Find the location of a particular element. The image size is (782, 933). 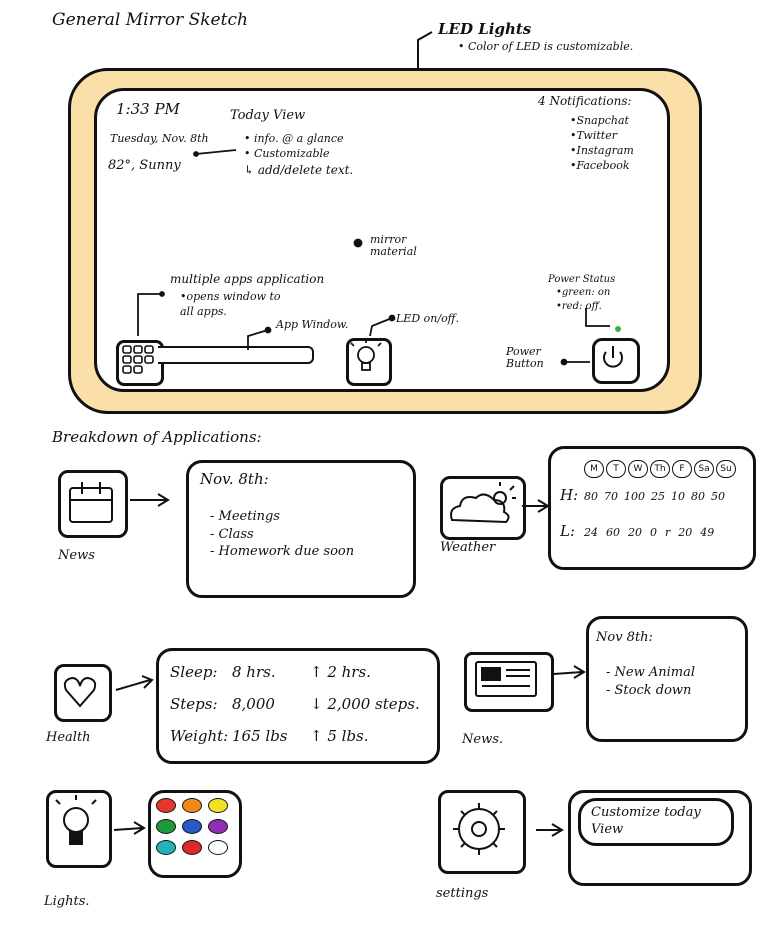

lights-app-label: Lights. is located at coordinates (67, 901).